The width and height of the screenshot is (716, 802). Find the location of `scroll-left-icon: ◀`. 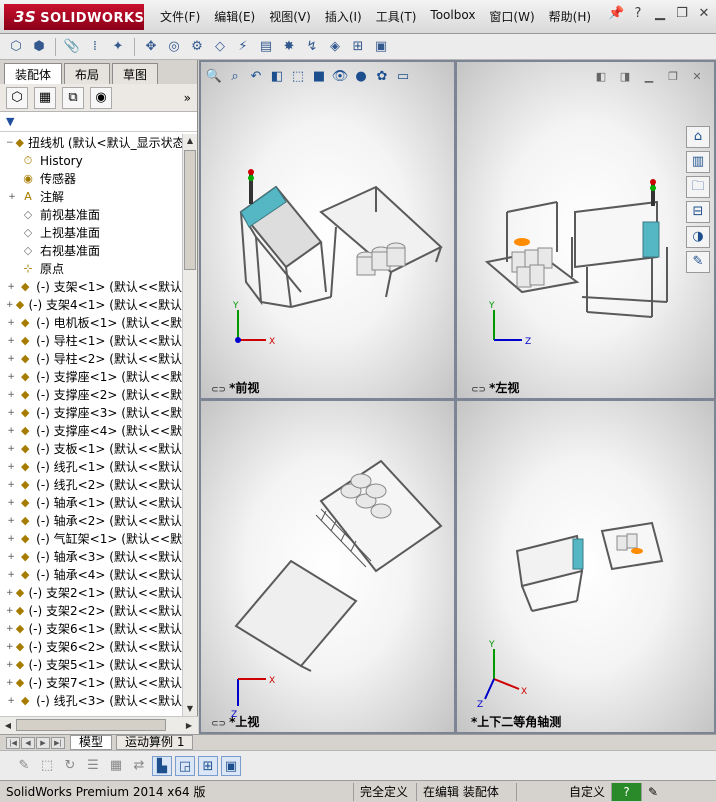

scroll-left-icon: ◀ is located at coordinates (8, 726).